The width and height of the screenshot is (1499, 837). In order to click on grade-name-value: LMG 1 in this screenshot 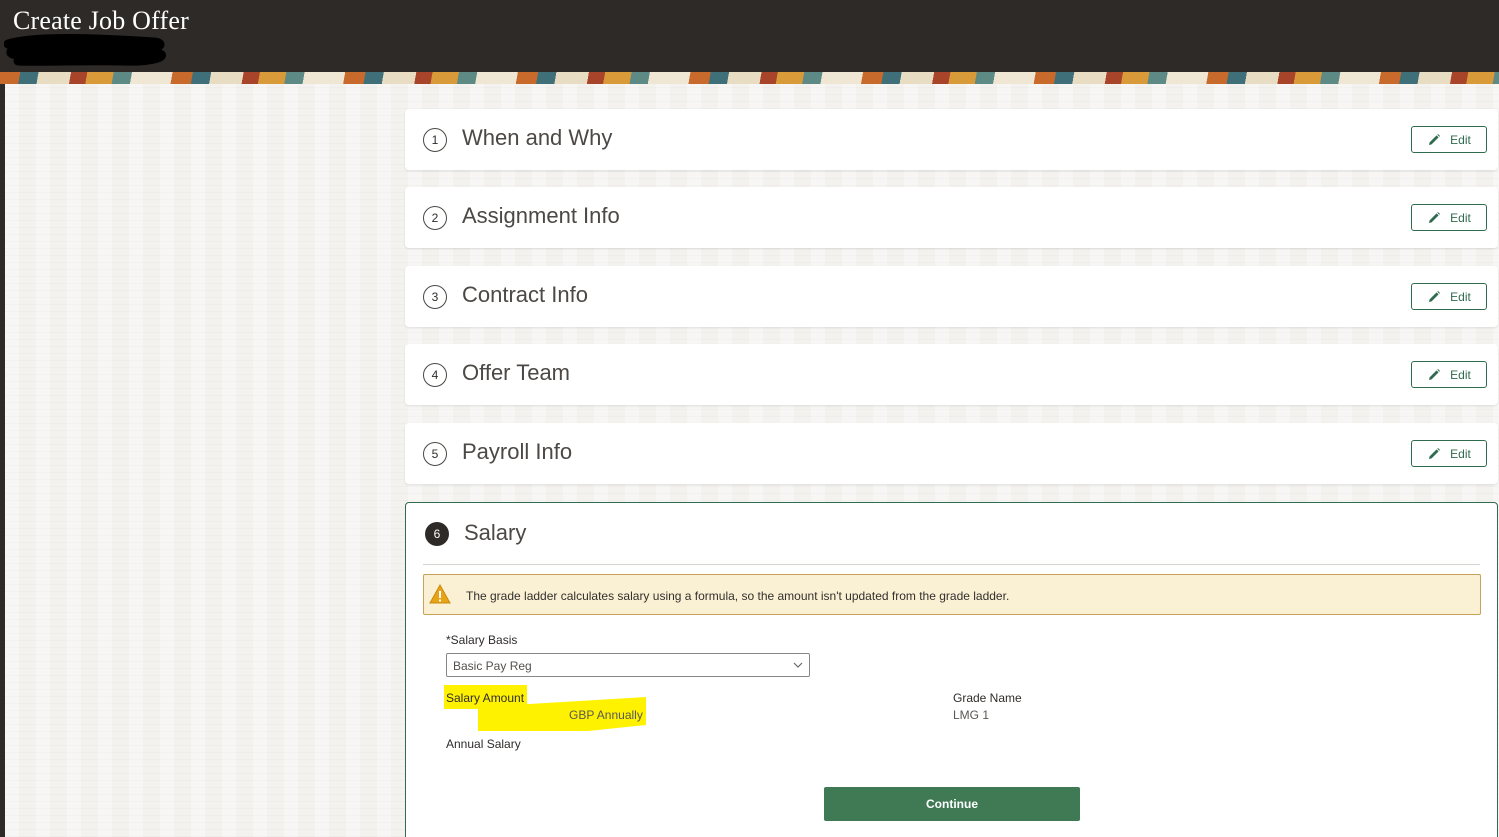, I will do `click(971, 715)`.